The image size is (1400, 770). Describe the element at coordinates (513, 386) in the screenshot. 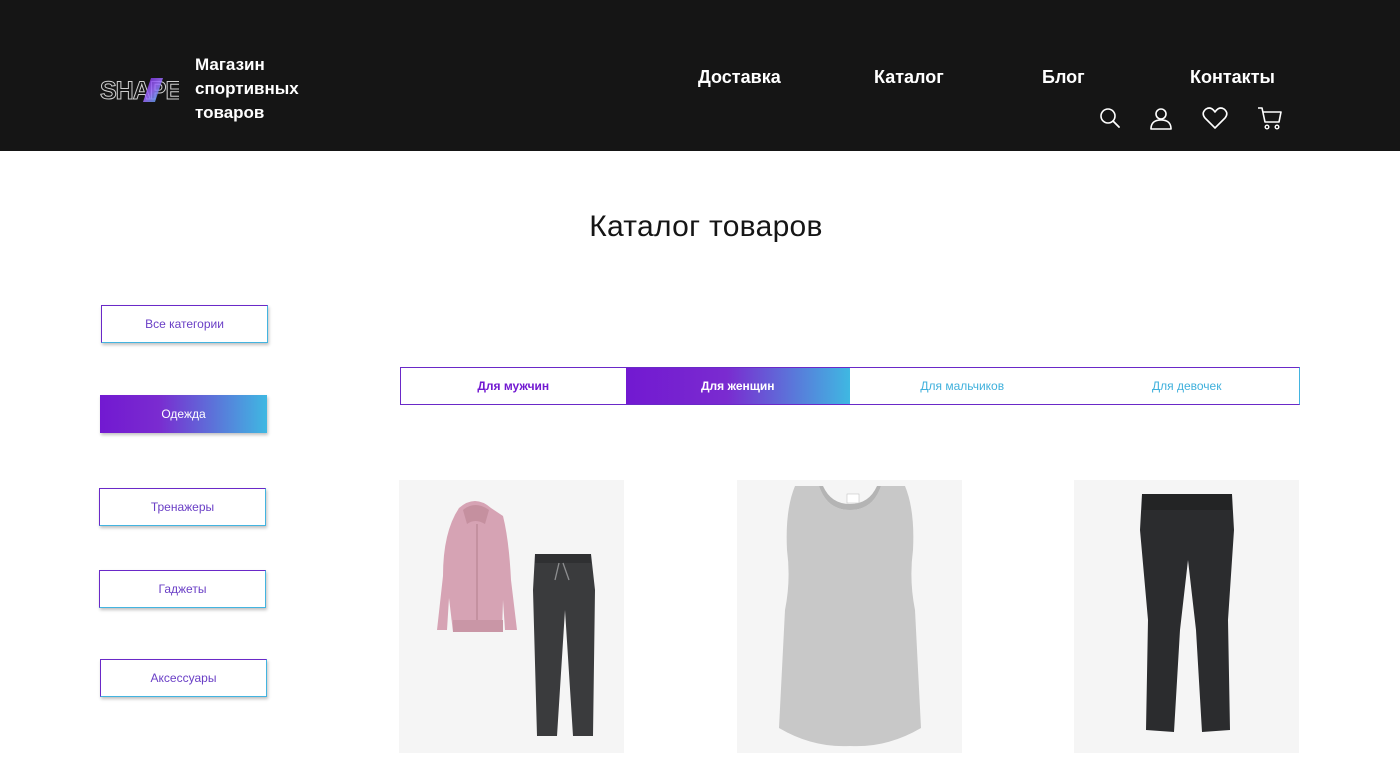

I see `tab-men: Для мужчин` at that location.